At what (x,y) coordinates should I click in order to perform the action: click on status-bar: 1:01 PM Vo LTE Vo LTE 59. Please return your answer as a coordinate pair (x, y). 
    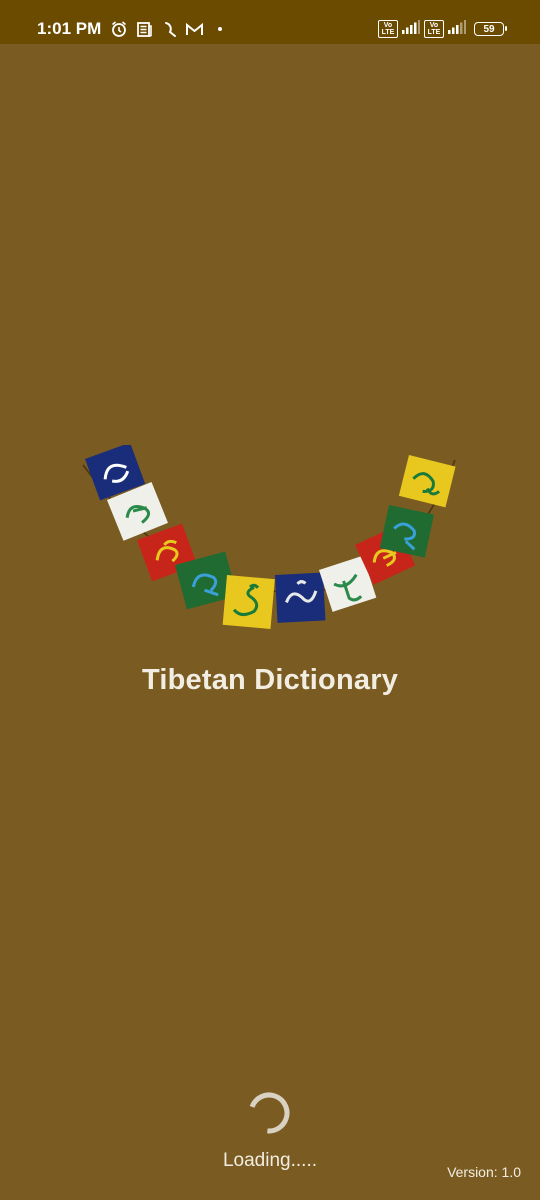
    Looking at the image, I should click on (270, 22).